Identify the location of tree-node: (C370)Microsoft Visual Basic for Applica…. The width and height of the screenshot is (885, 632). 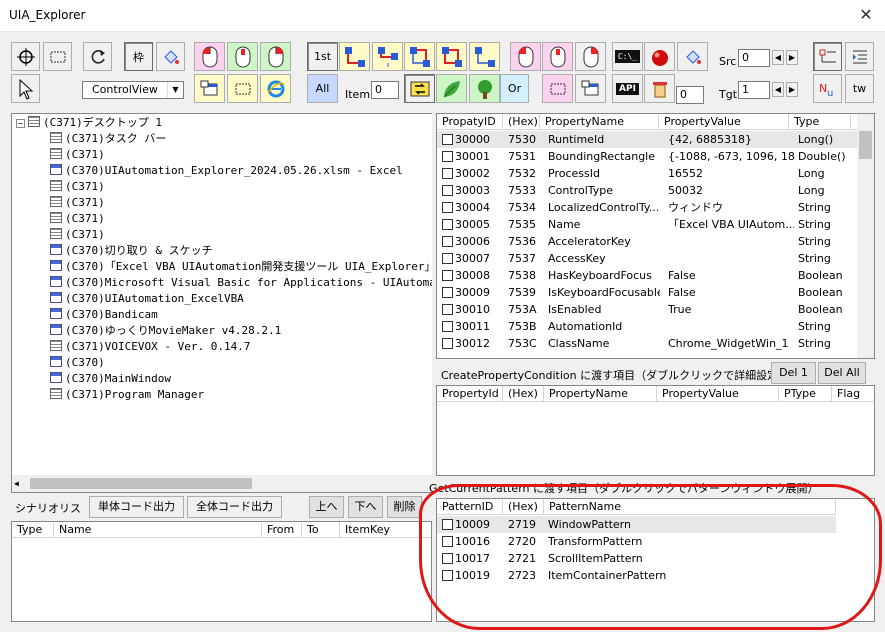
(241, 283).